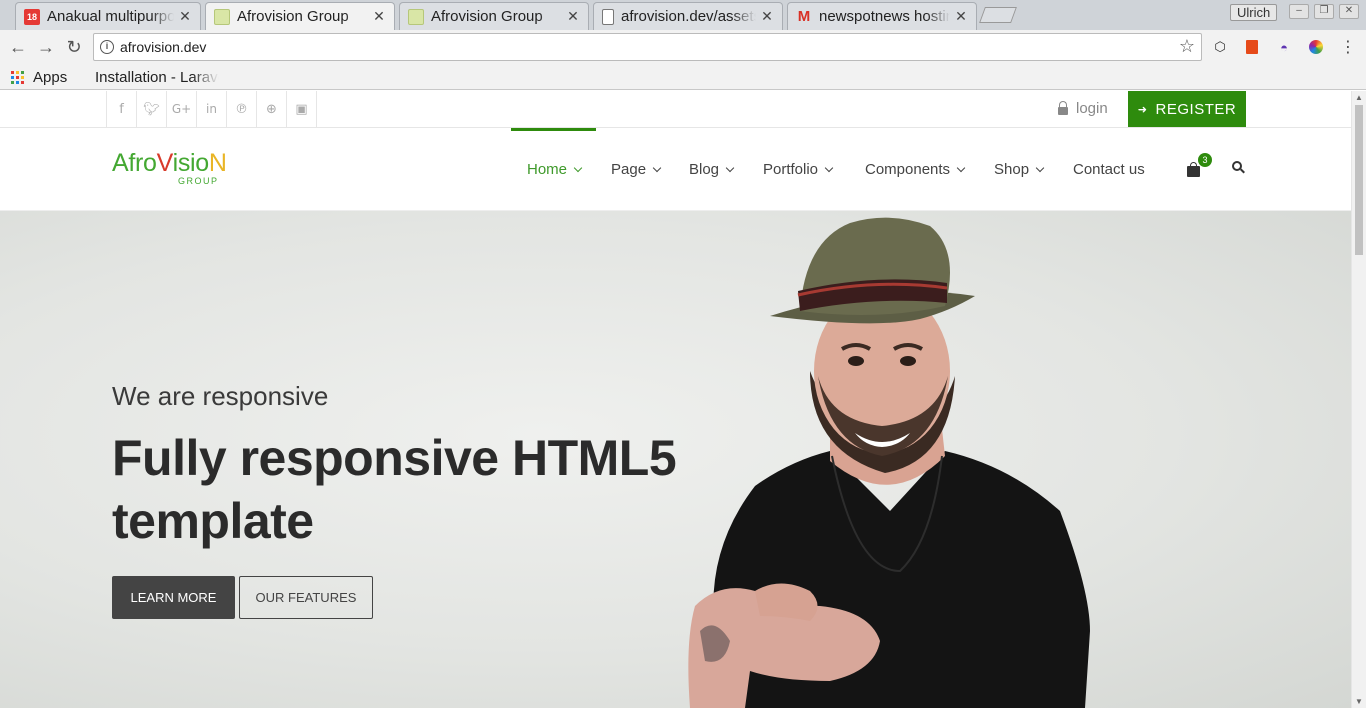 The width and height of the screenshot is (1366, 708). I want to click on menu-item-contact: Contact us, so click(1109, 169).